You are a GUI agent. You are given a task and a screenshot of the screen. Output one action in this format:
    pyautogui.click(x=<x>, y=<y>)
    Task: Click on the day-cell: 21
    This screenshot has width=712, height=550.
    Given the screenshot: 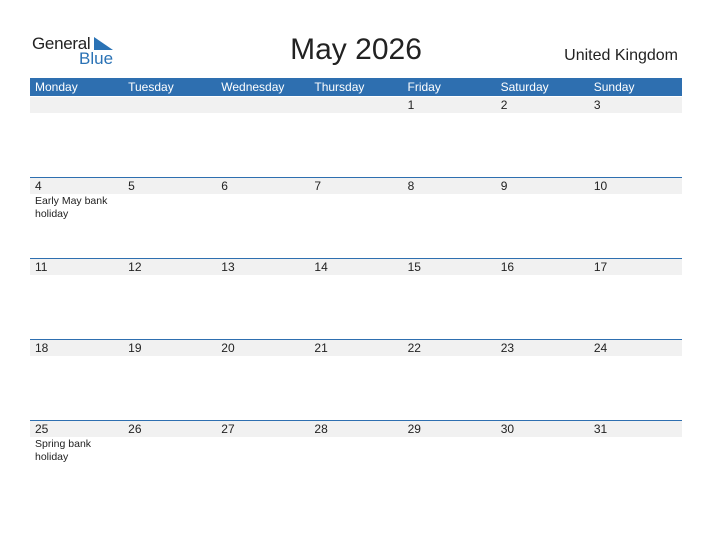 What is the action you would take?
    pyautogui.click(x=355, y=380)
    